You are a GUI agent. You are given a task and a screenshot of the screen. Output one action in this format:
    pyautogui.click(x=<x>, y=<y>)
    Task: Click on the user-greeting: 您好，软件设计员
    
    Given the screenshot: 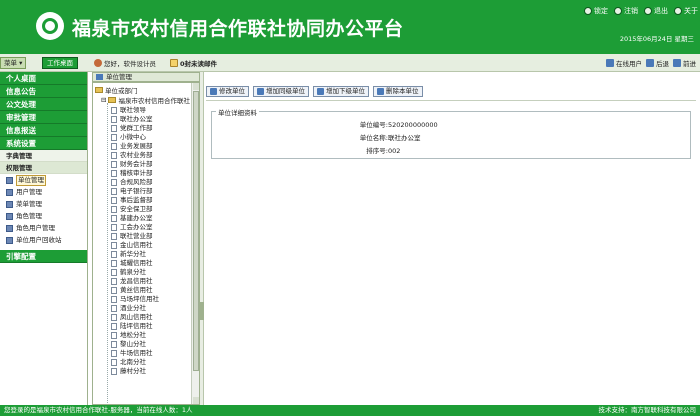 What is the action you would take?
    pyautogui.click(x=125, y=63)
    